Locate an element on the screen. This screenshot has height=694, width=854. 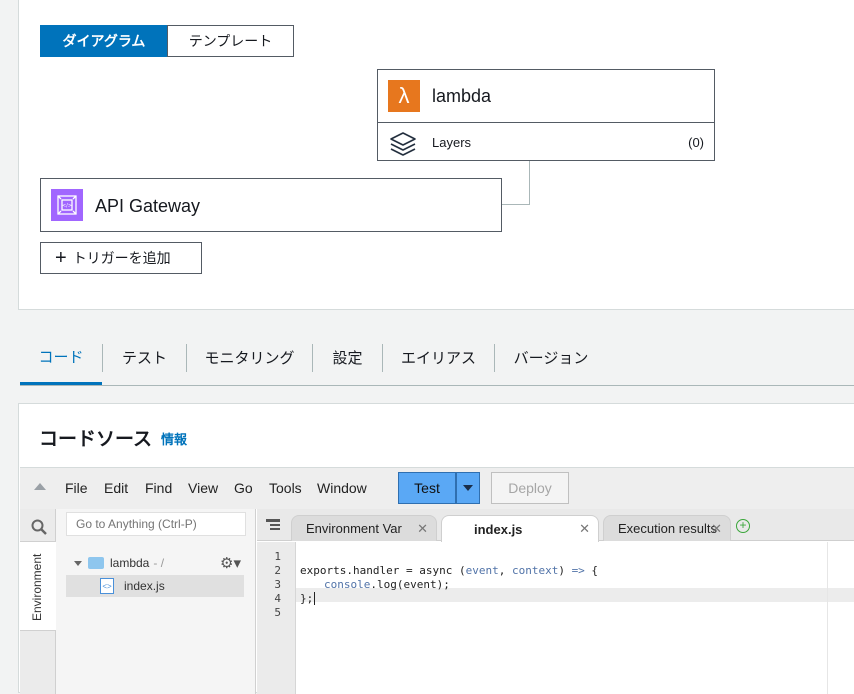
caret-down-icon is located at coordinates (468, 488).